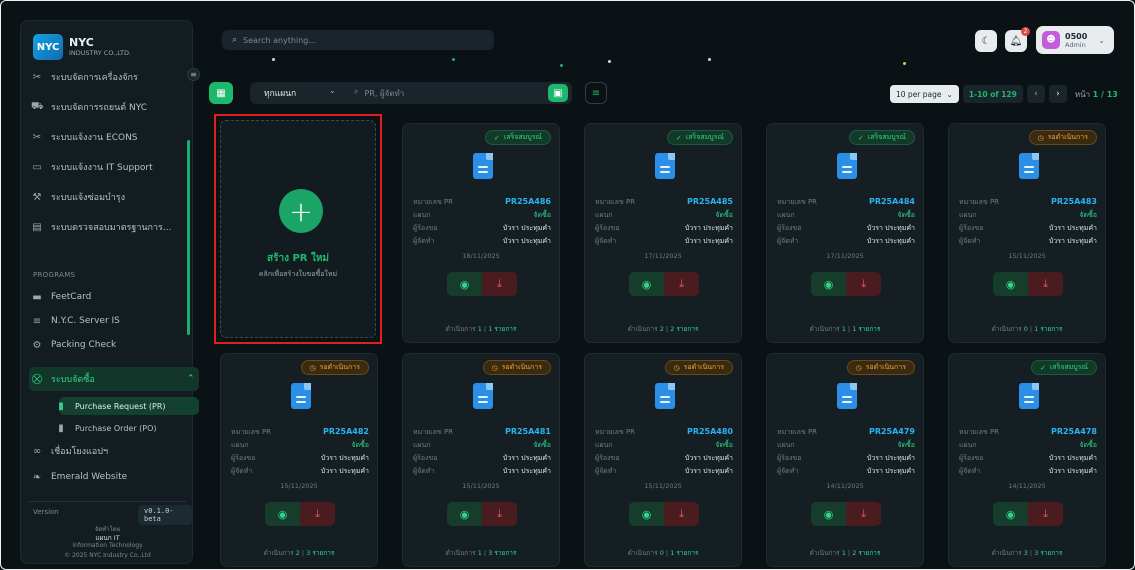  I want to click on sidebar-item-cars: ⛟ ระบบจัดการรถยนต์ NYC, so click(89, 107).